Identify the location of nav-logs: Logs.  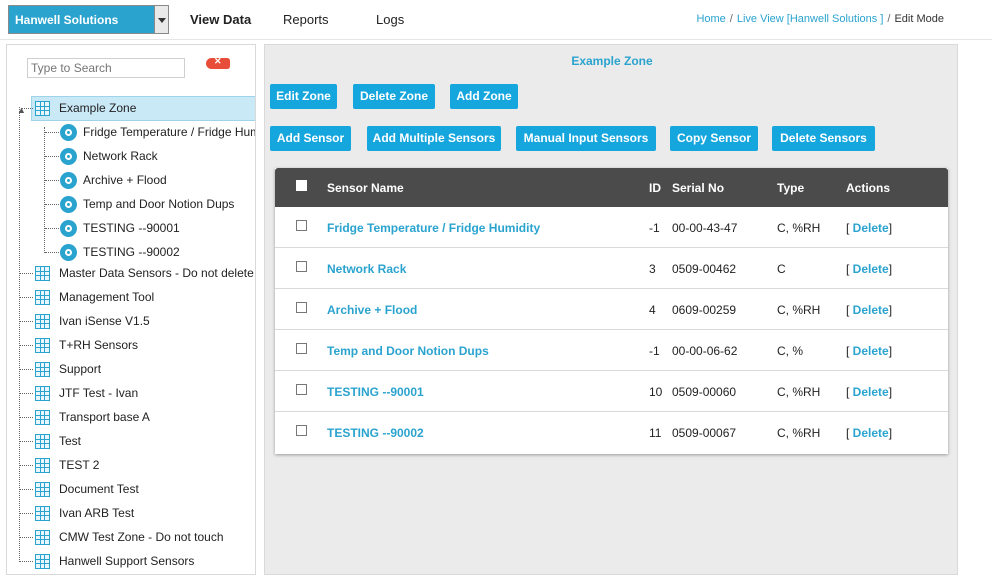
(390, 19).